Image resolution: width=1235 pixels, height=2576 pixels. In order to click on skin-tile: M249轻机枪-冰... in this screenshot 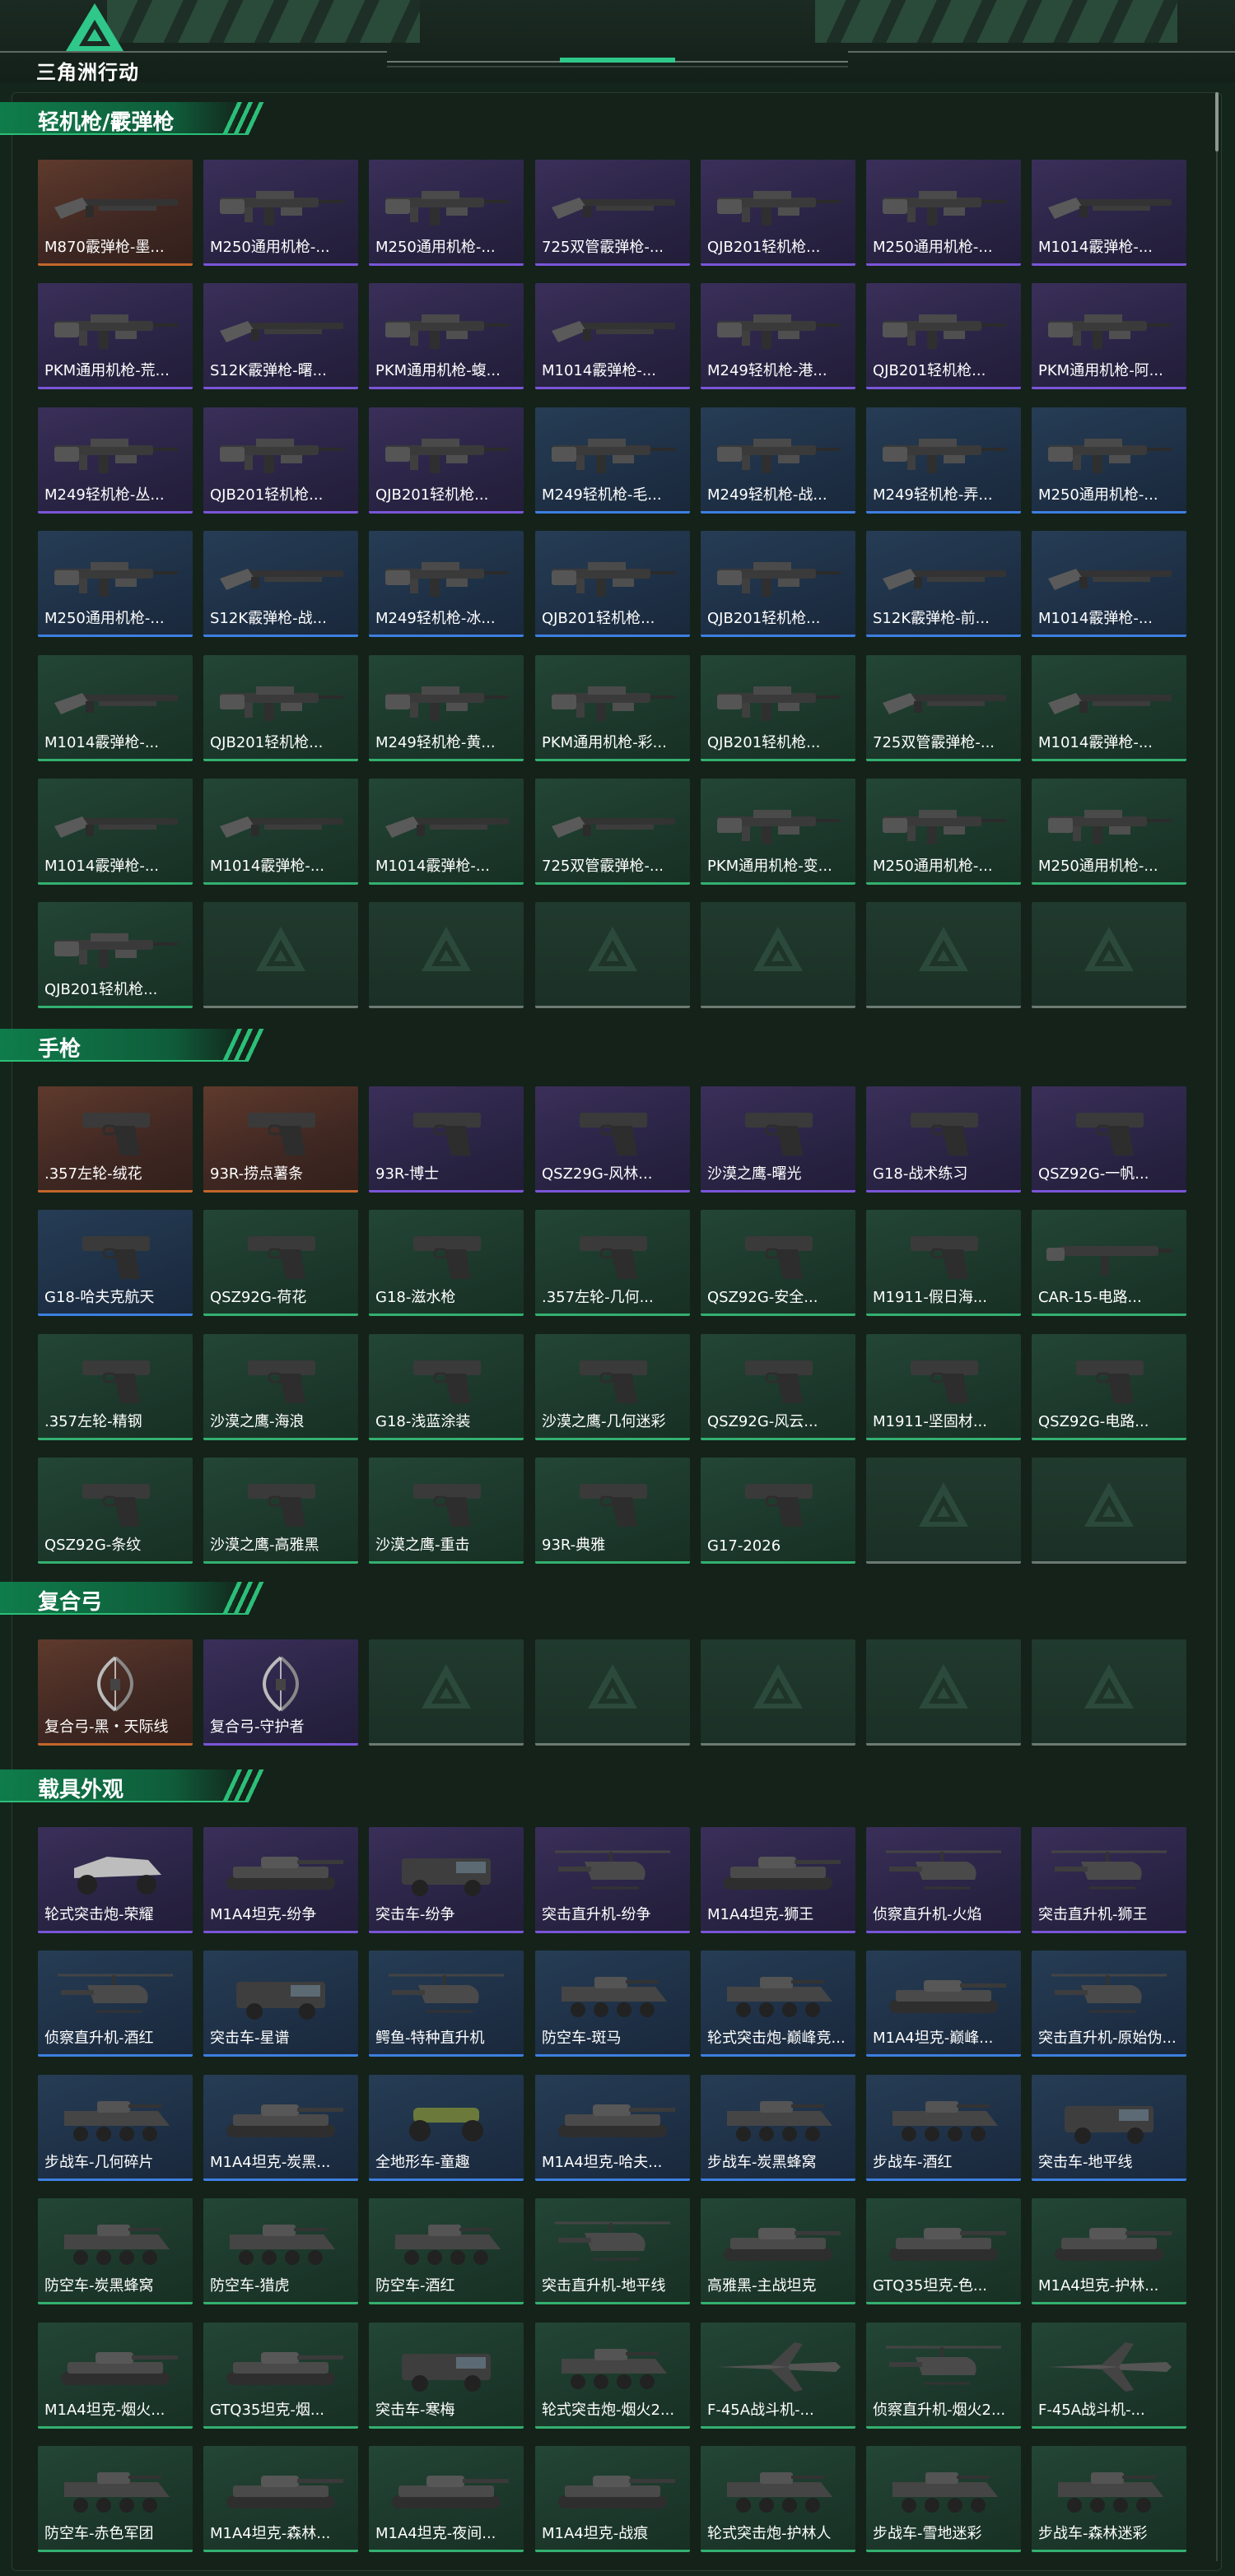, I will do `click(446, 584)`.